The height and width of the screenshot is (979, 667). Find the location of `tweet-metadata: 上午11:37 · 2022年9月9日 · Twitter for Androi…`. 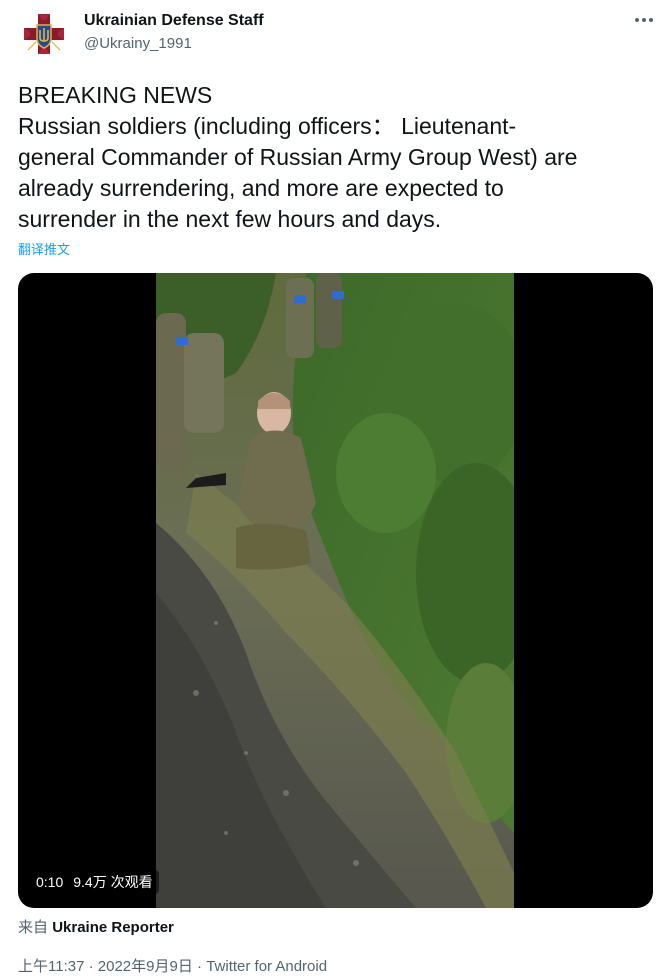

tweet-metadata: 上午11:37 · 2022年9月9日 · Twitter for Androi… is located at coordinates (172, 965).